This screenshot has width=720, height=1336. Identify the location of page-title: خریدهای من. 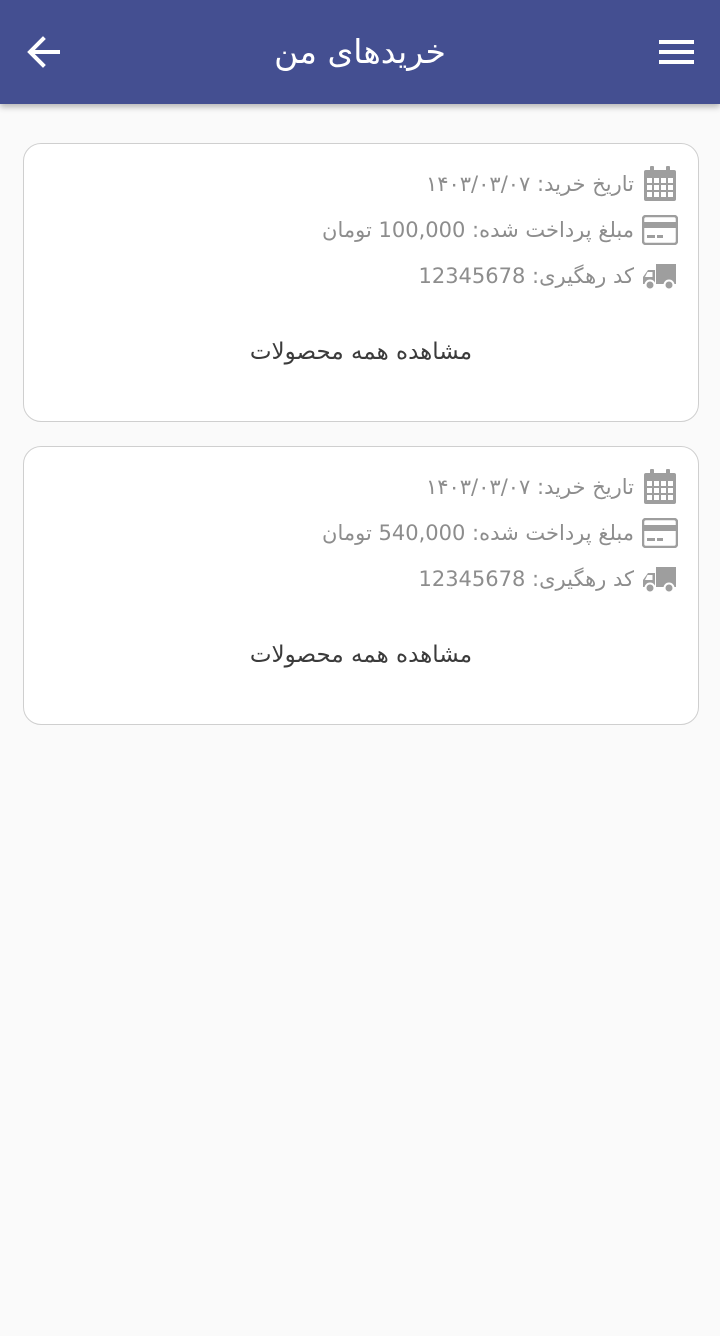
(360, 51).